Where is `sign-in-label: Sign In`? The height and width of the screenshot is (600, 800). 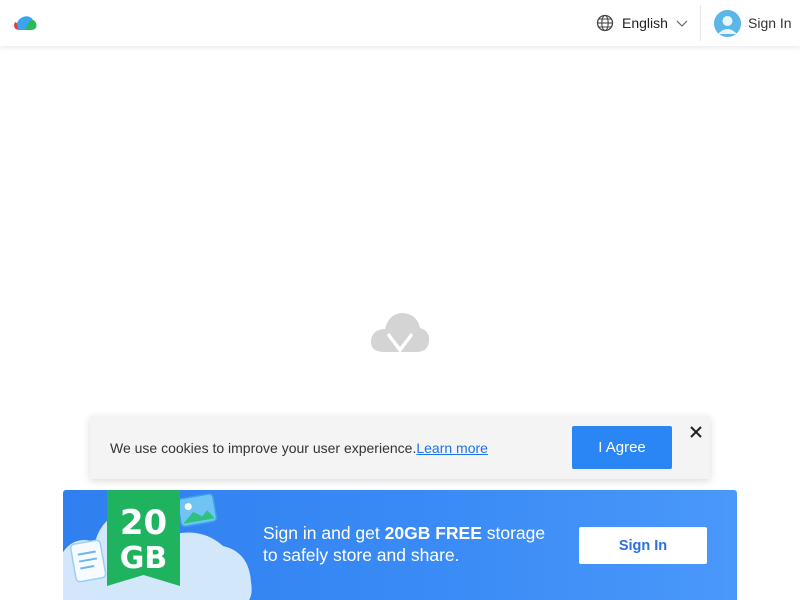
sign-in-label: Sign In is located at coordinates (770, 23).